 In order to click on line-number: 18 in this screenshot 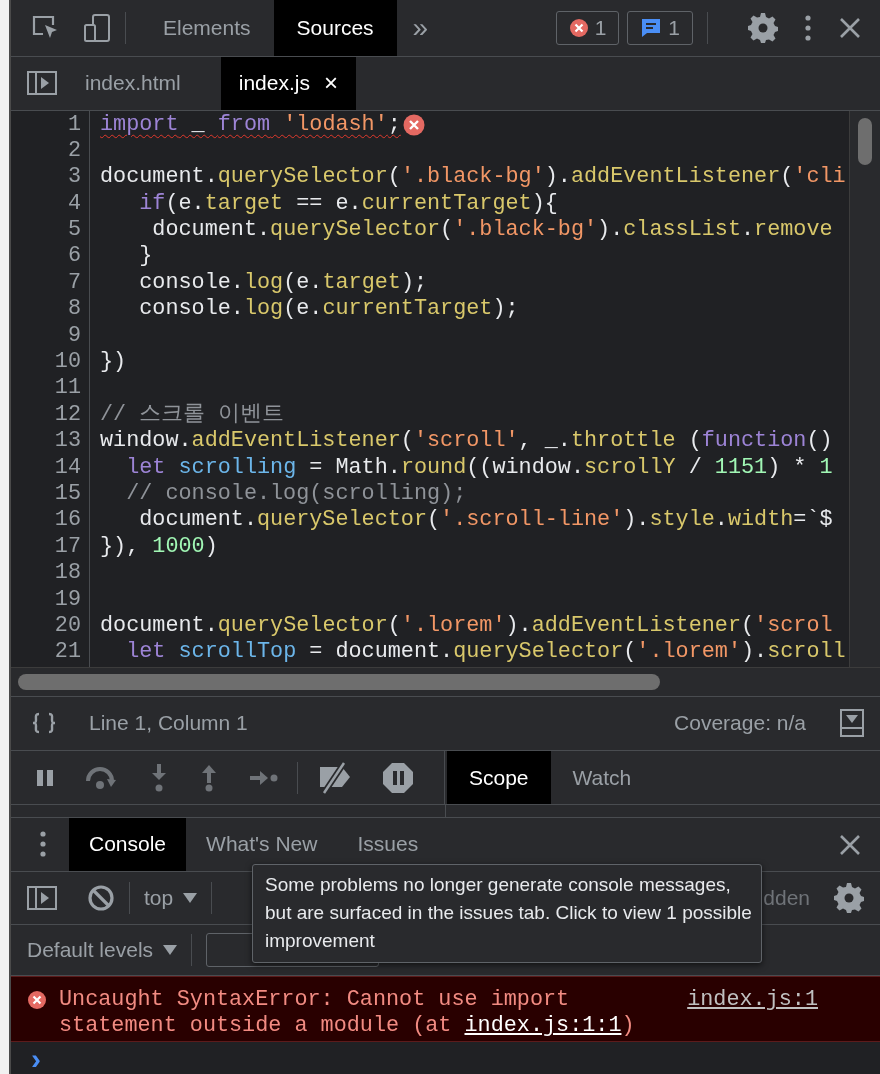, I will do `click(67, 573)`.